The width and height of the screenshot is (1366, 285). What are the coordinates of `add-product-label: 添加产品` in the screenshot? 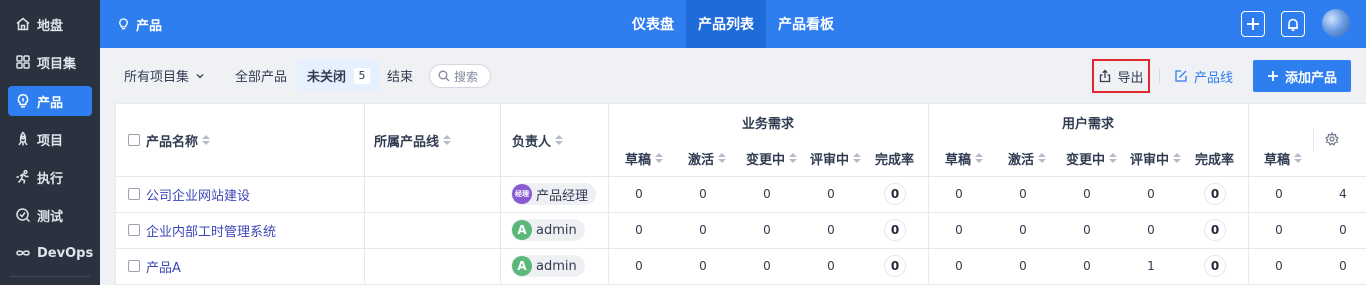 It's located at (1310, 78).